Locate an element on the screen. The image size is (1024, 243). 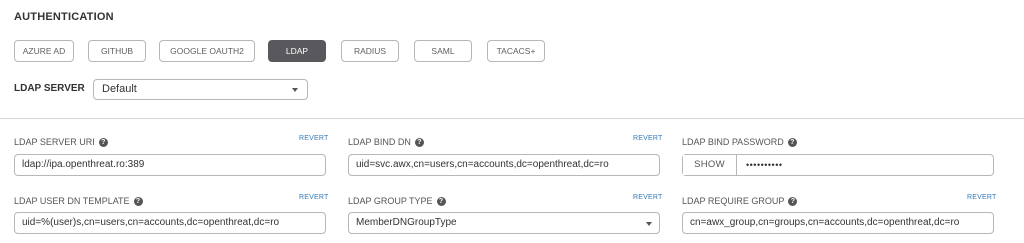
bind-password-label: LDAP BIND PASSWORD ? is located at coordinates (739, 142).